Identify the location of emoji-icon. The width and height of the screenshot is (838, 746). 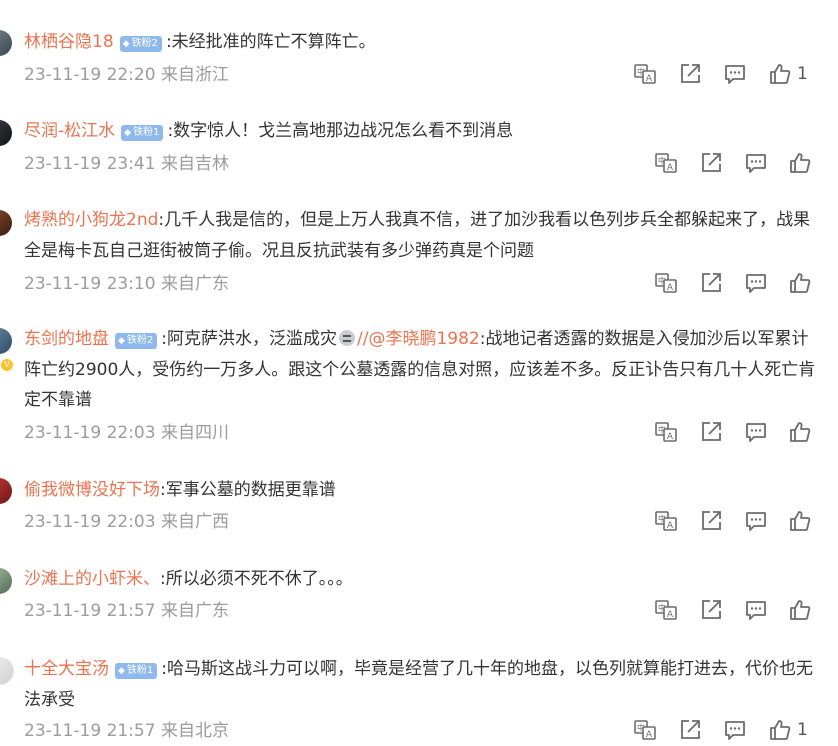
(347, 338).